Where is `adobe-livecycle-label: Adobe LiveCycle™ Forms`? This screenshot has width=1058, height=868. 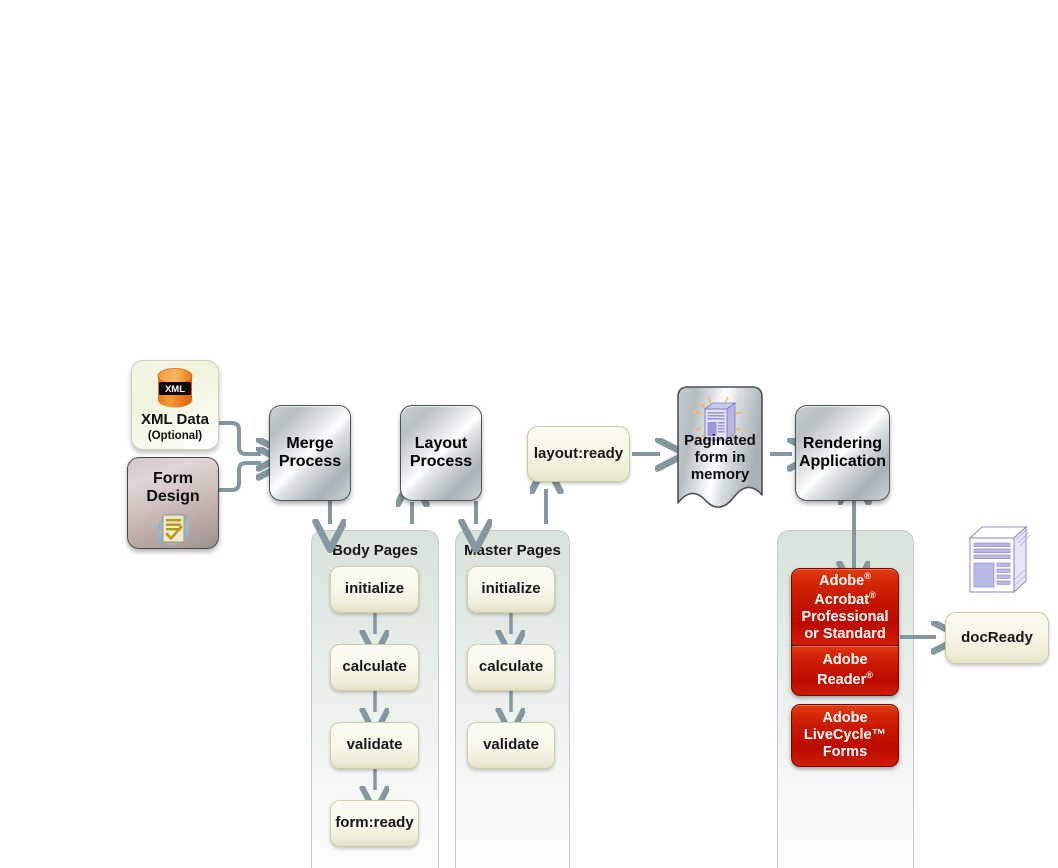 adobe-livecycle-label: Adobe LiveCycle™ Forms is located at coordinates (845, 735).